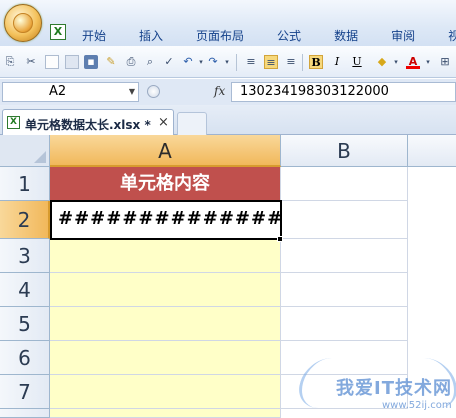 Image resolution: width=456 pixels, height=418 pixels. Describe the element at coordinates (163, 122) in the screenshot. I see `close-icon: ×` at that location.